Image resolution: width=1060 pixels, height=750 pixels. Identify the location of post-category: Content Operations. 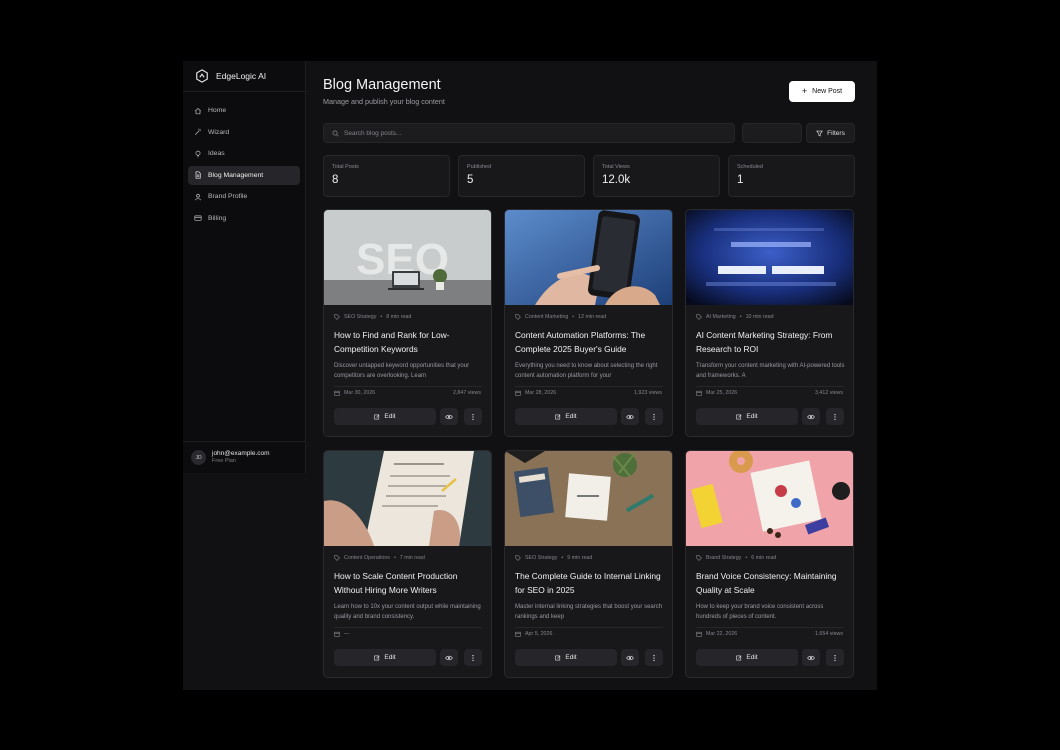
(367, 558).